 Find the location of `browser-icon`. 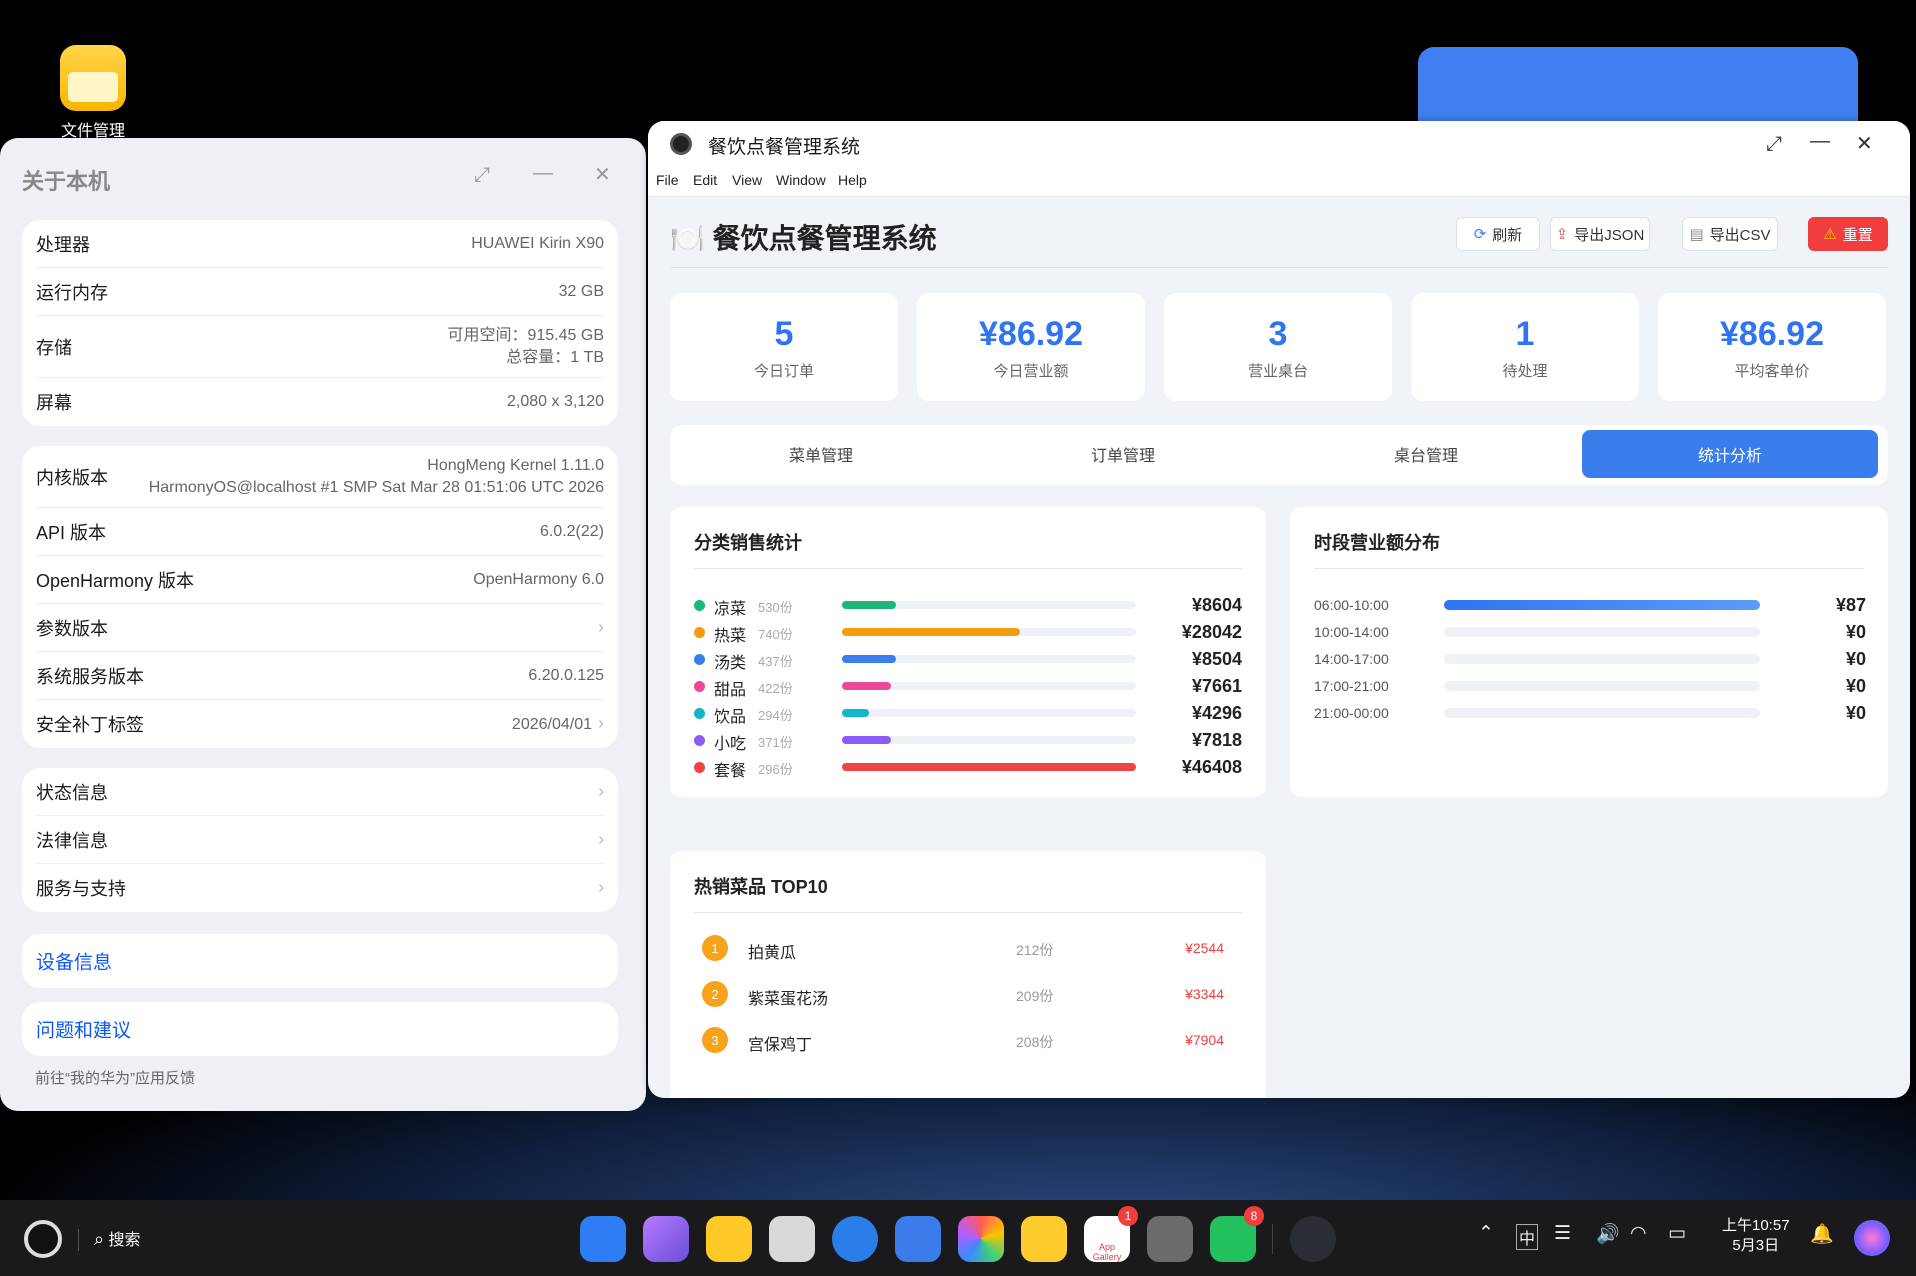

browser-icon is located at coordinates (855, 1239).